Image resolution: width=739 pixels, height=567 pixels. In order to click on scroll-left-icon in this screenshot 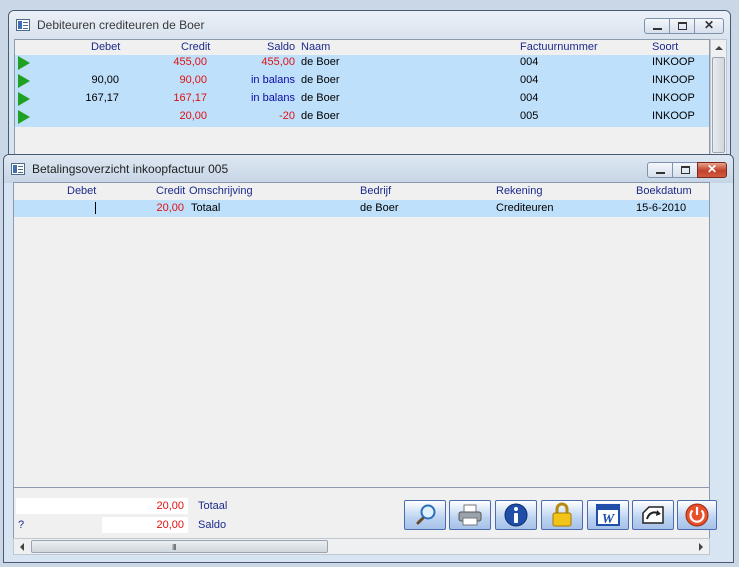, I will do `click(22, 547)`.